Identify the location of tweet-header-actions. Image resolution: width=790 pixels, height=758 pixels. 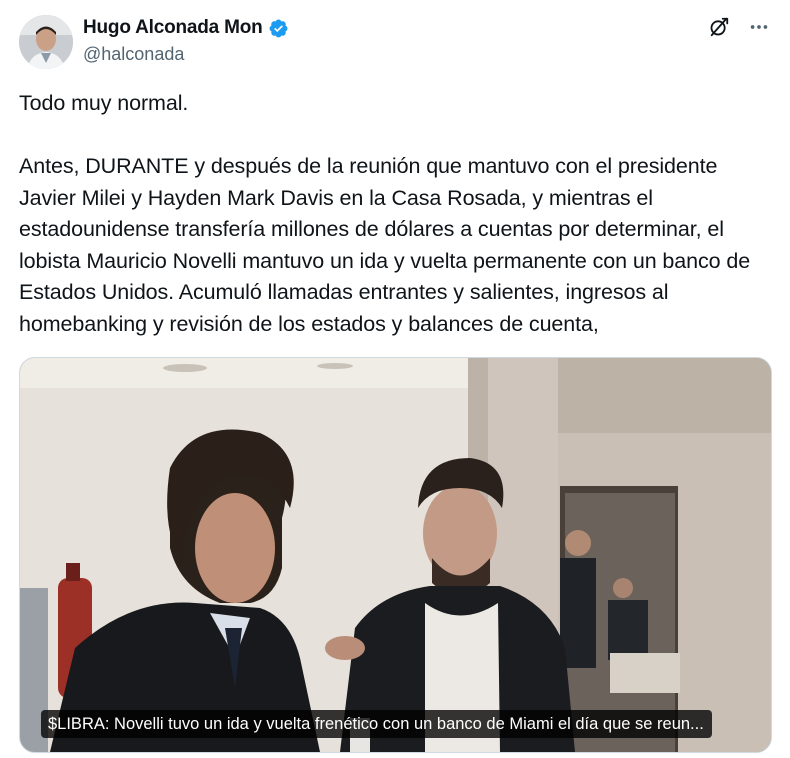
(739, 27).